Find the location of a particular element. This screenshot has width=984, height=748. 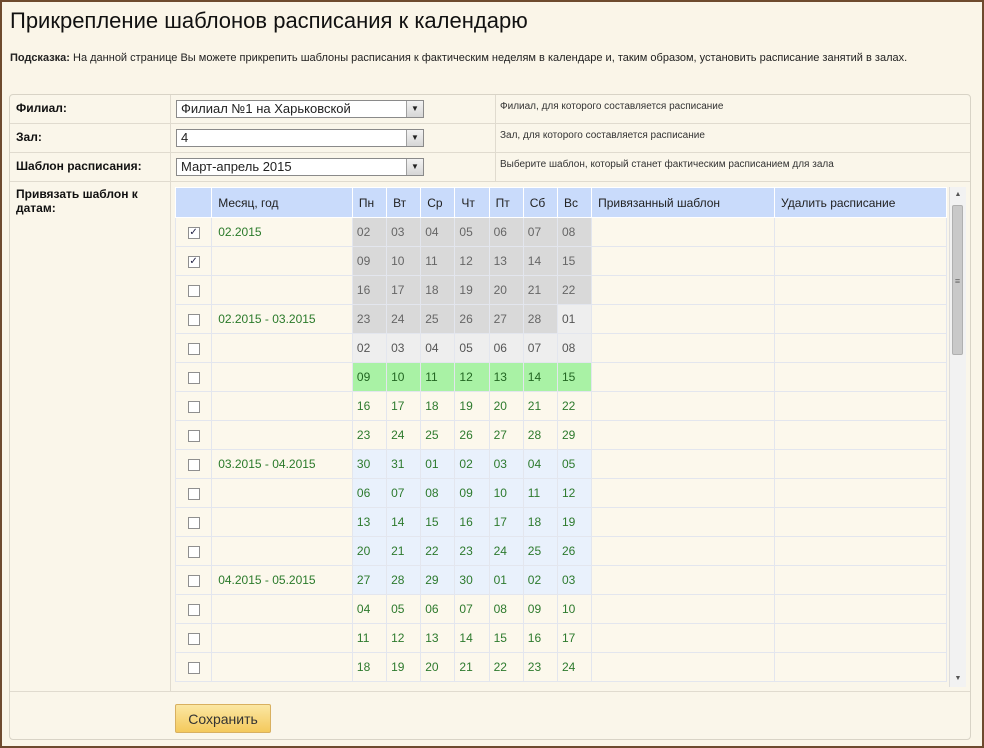

branch-select: Филиал №1 на Харьковской ▼ is located at coordinates (300, 109).